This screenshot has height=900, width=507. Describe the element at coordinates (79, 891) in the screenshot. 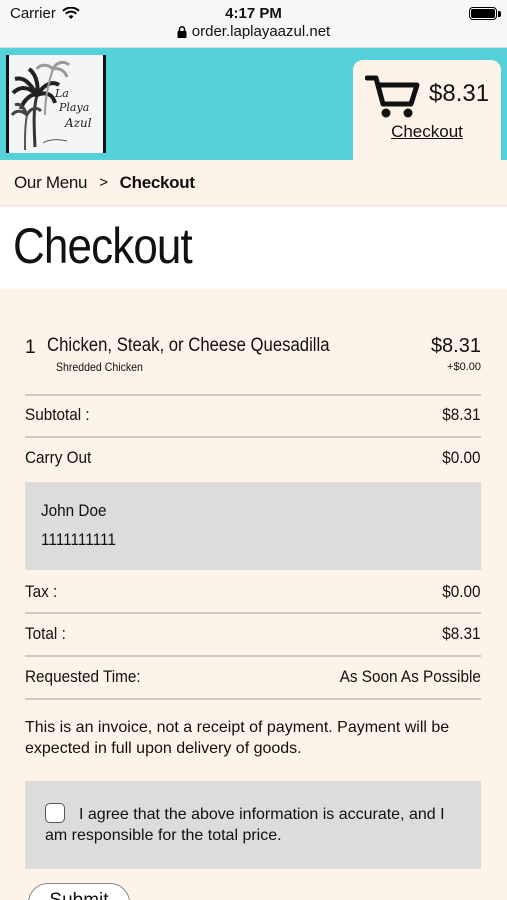

I see `submit-button: Submit` at that location.